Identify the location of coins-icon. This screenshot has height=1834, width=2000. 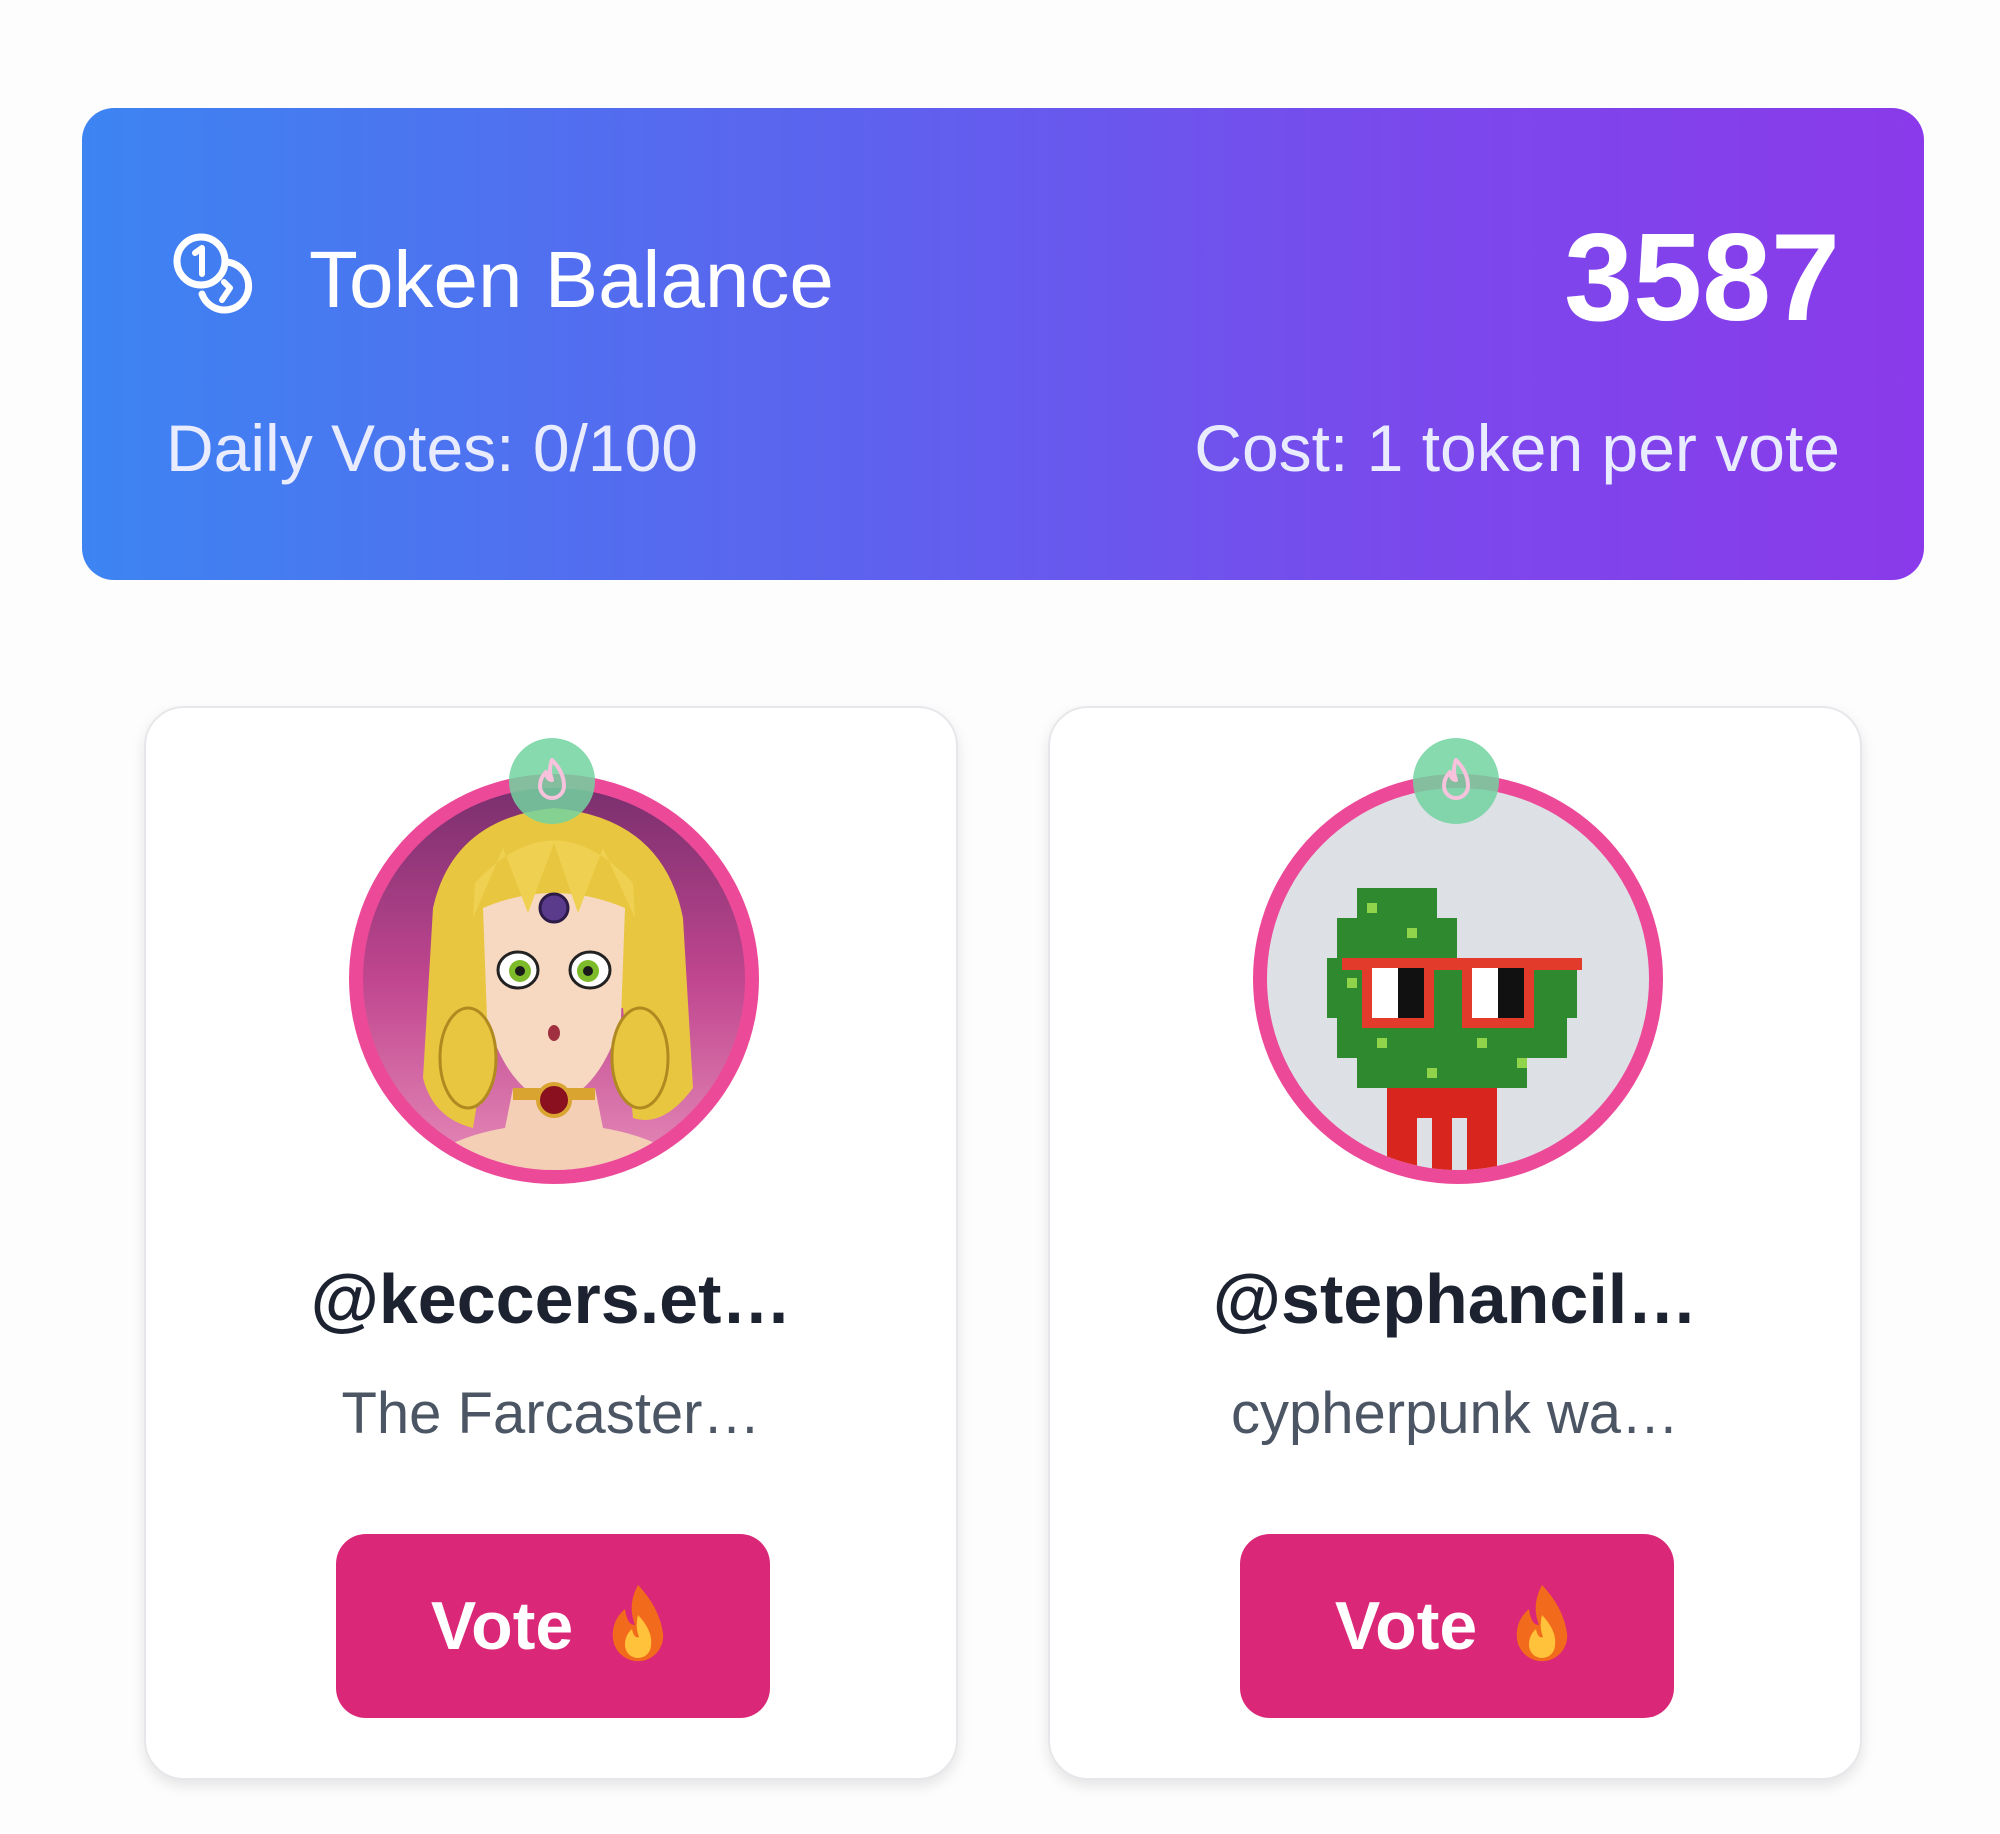
(213, 273).